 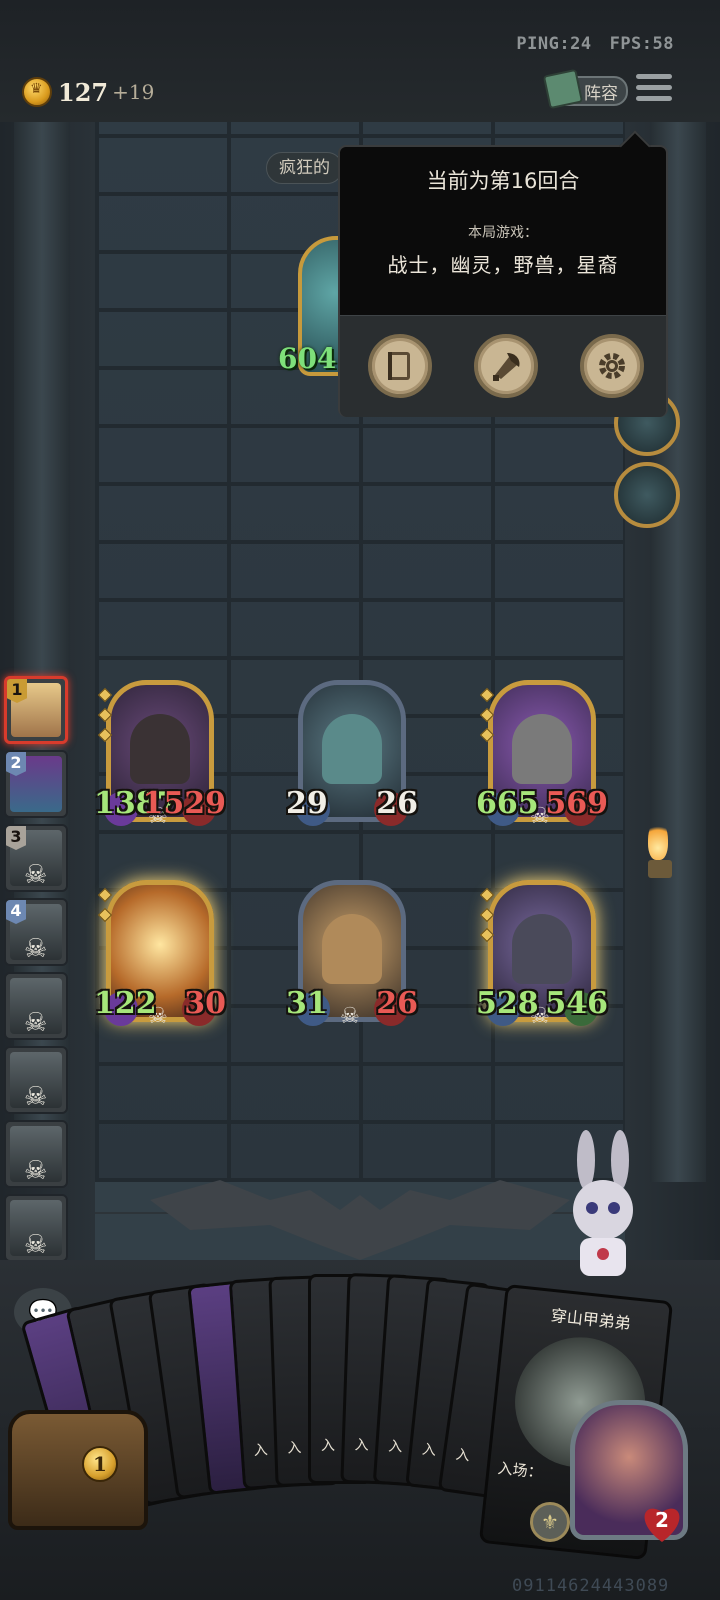 What do you see at coordinates (36, 1006) in the screenshot?
I see `player-slot-5: ☠` at bounding box center [36, 1006].